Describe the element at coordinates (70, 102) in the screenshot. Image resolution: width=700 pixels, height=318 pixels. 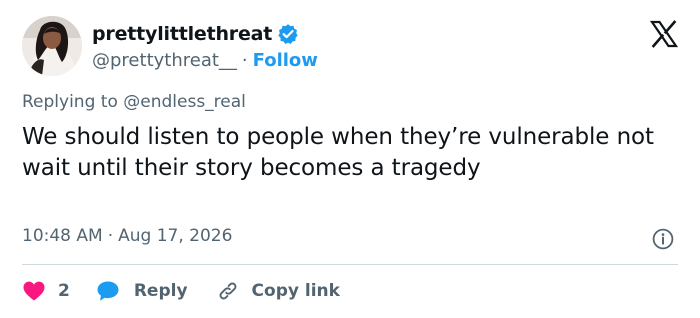
I see `replying-to-label: Replying to` at that location.